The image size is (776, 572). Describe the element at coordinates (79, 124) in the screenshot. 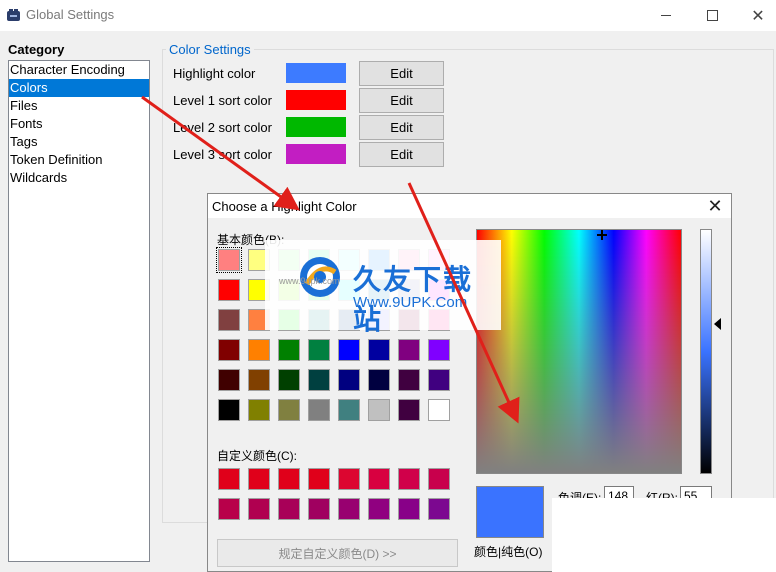

I see `category-item-fonts: Fonts` at that location.